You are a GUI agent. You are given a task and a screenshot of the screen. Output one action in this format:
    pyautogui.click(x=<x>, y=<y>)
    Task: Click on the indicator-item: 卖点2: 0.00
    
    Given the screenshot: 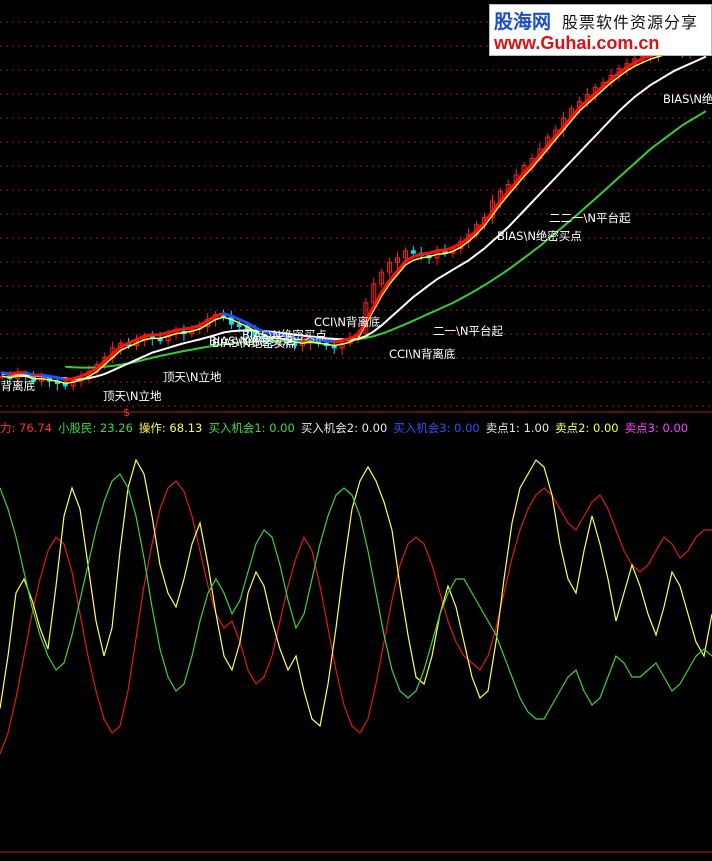 What is the action you would take?
    pyautogui.click(x=587, y=428)
    